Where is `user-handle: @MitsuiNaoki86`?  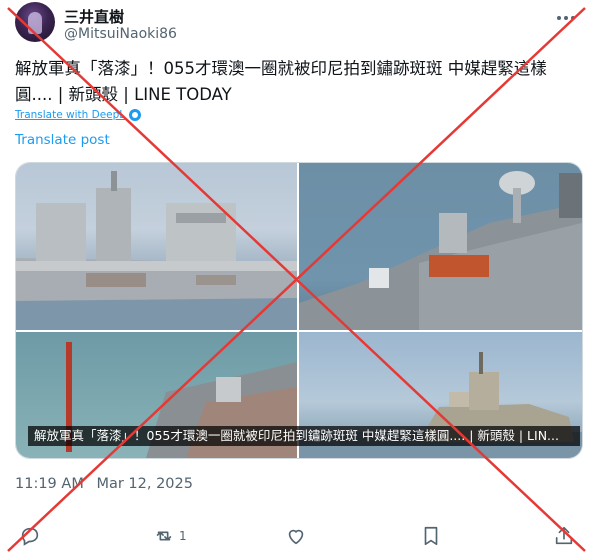
user-handle: @MitsuiNaoki86 is located at coordinates (120, 34).